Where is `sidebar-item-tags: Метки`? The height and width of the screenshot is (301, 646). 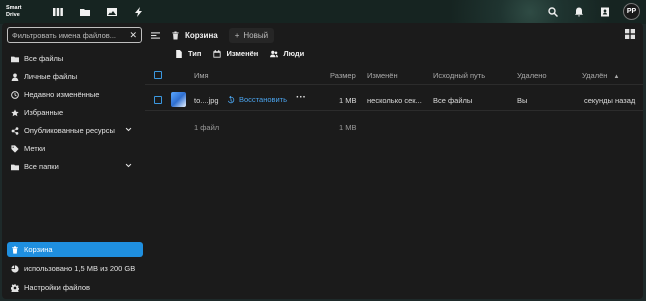 sidebar-item-tags: Метки is located at coordinates (75, 148).